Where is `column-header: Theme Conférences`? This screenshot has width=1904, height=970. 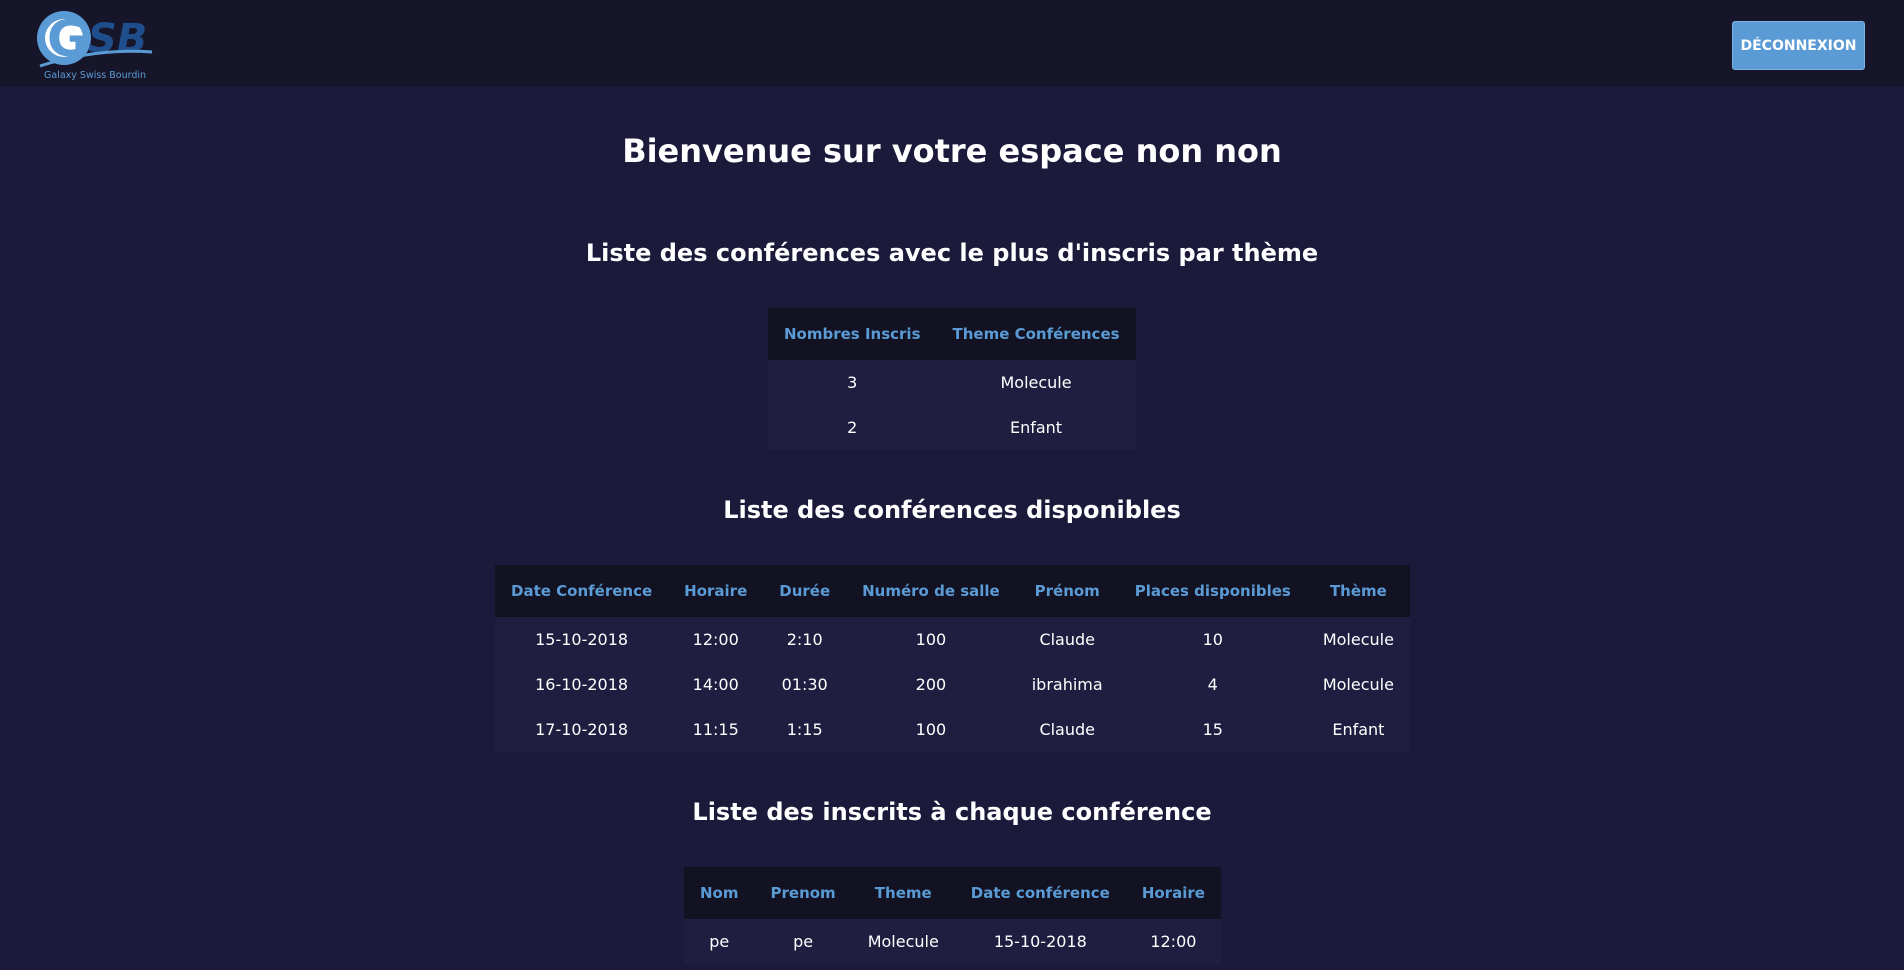
column-header: Theme Conférences is located at coordinates (1036, 334).